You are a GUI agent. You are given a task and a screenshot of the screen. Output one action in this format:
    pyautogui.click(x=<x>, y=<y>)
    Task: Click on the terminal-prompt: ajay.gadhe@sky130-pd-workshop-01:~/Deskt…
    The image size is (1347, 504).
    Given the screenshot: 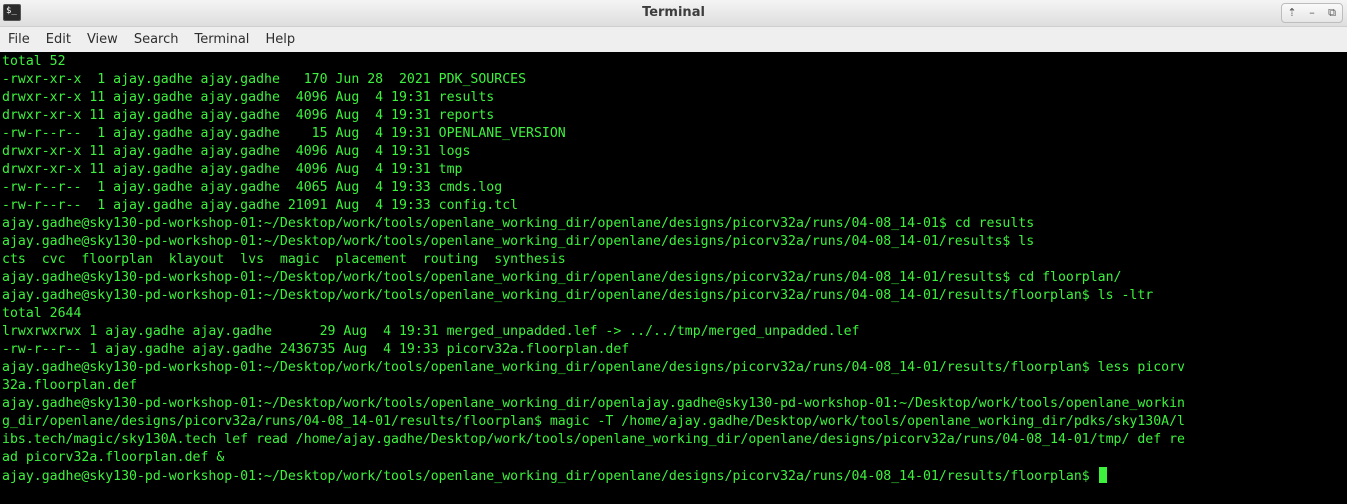 What is the action you would take?
    pyautogui.click(x=550, y=476)
    